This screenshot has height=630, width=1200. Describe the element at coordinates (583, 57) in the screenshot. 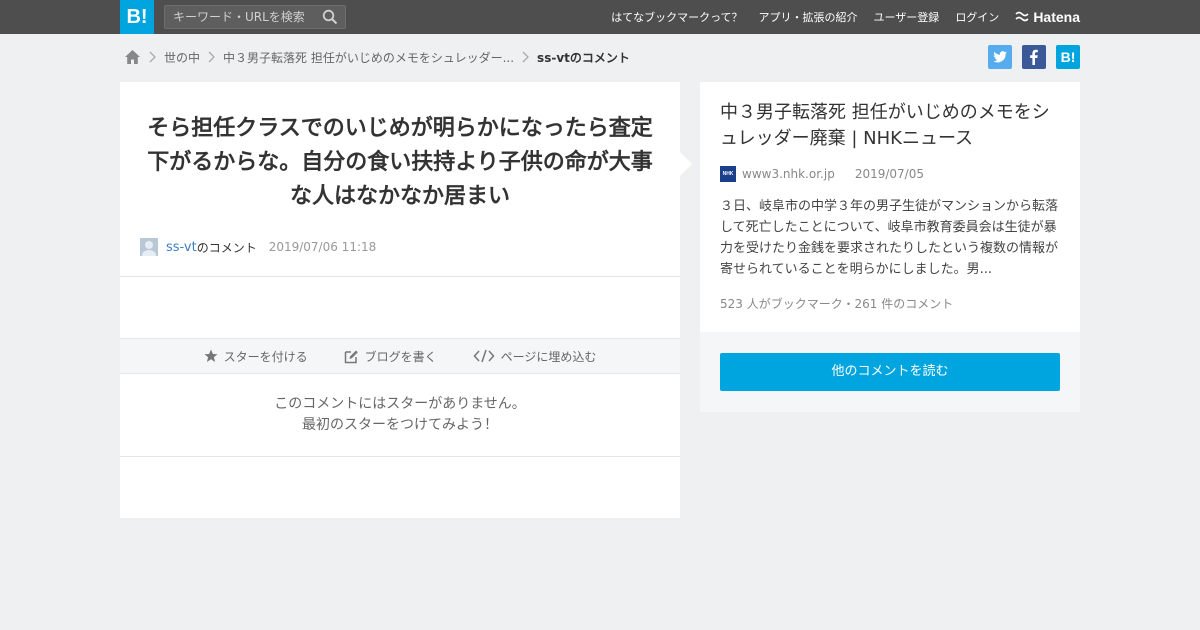

I see `breadcrumb-current: ss-vtのコメント` at that location.